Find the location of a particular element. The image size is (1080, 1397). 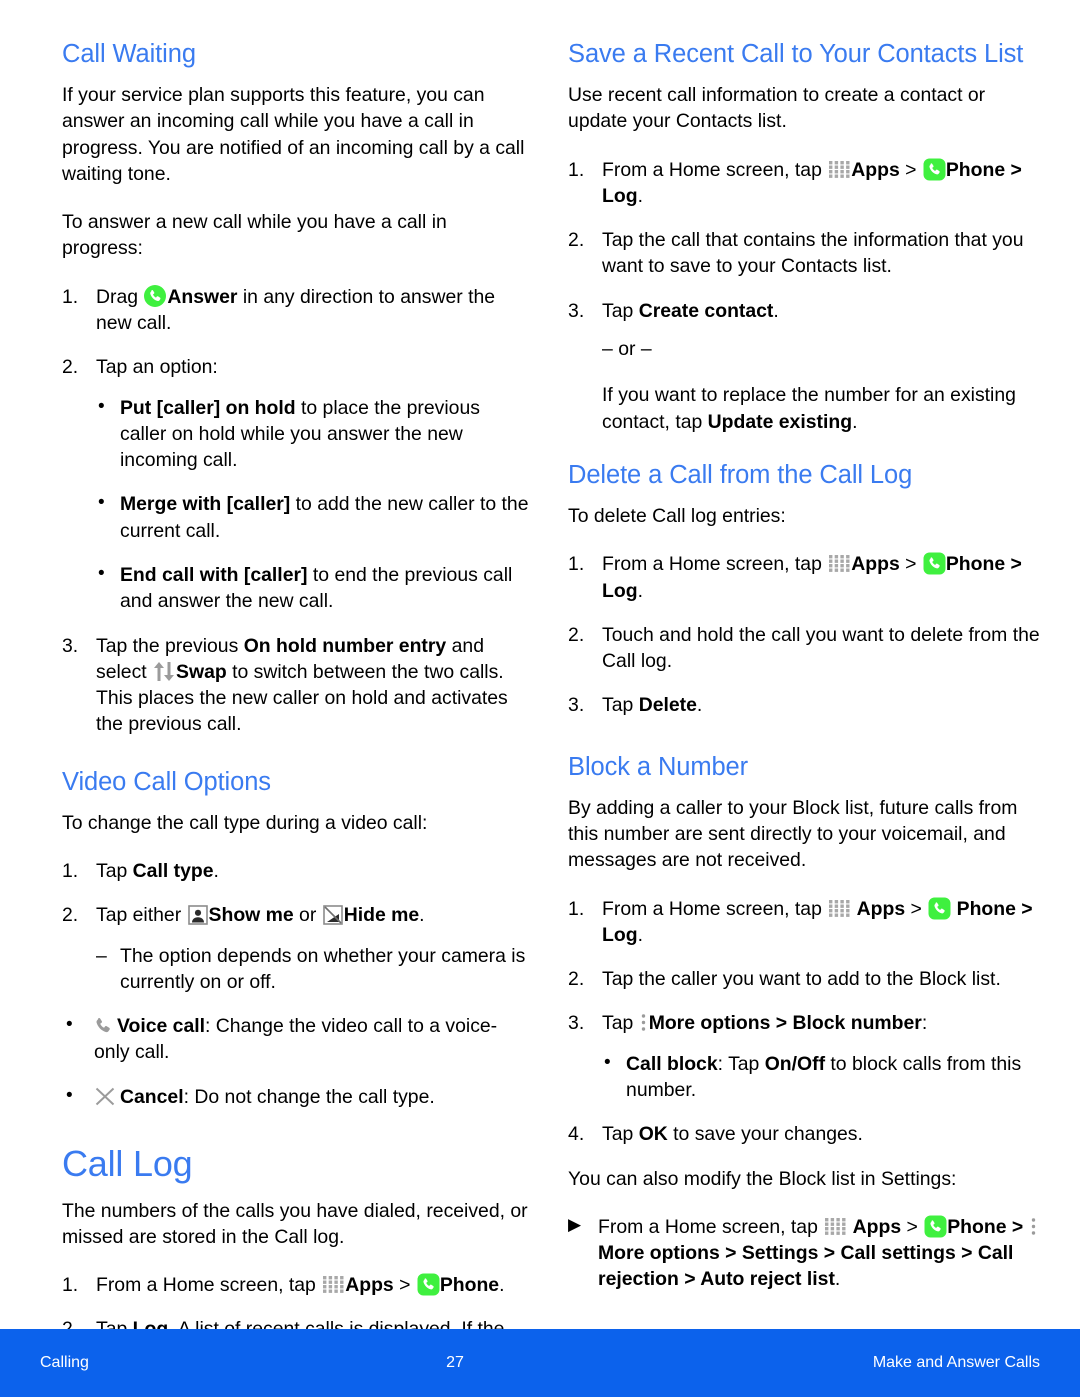

heading-save-recent-call: Save a Recent Call to Your Contacts List is located at coordinates (796, 54).